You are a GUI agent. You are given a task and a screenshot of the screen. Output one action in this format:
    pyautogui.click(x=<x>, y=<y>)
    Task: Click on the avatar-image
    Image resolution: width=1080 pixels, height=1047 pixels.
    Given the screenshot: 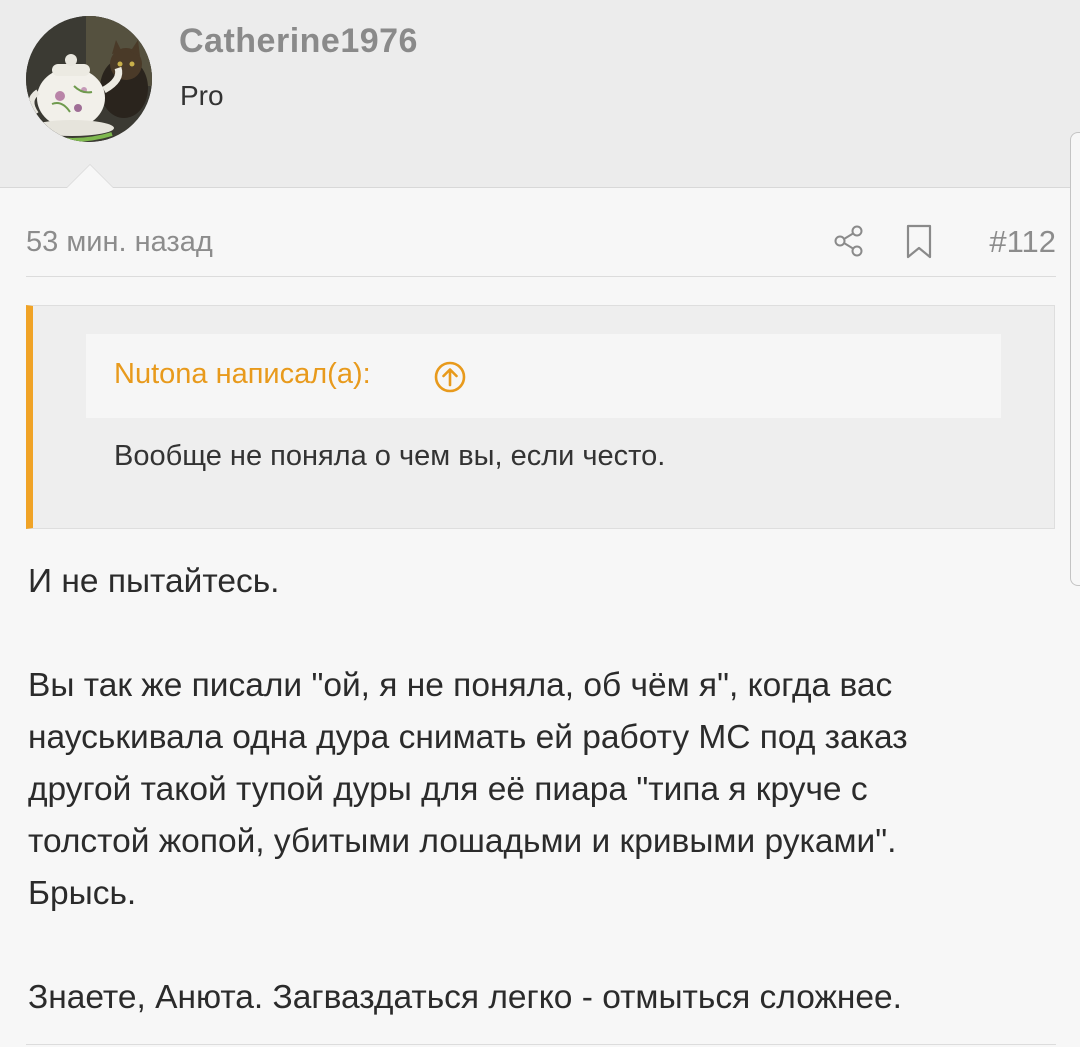 What is the action you would take?
    pyautogui.click(x=89, y=79)
    